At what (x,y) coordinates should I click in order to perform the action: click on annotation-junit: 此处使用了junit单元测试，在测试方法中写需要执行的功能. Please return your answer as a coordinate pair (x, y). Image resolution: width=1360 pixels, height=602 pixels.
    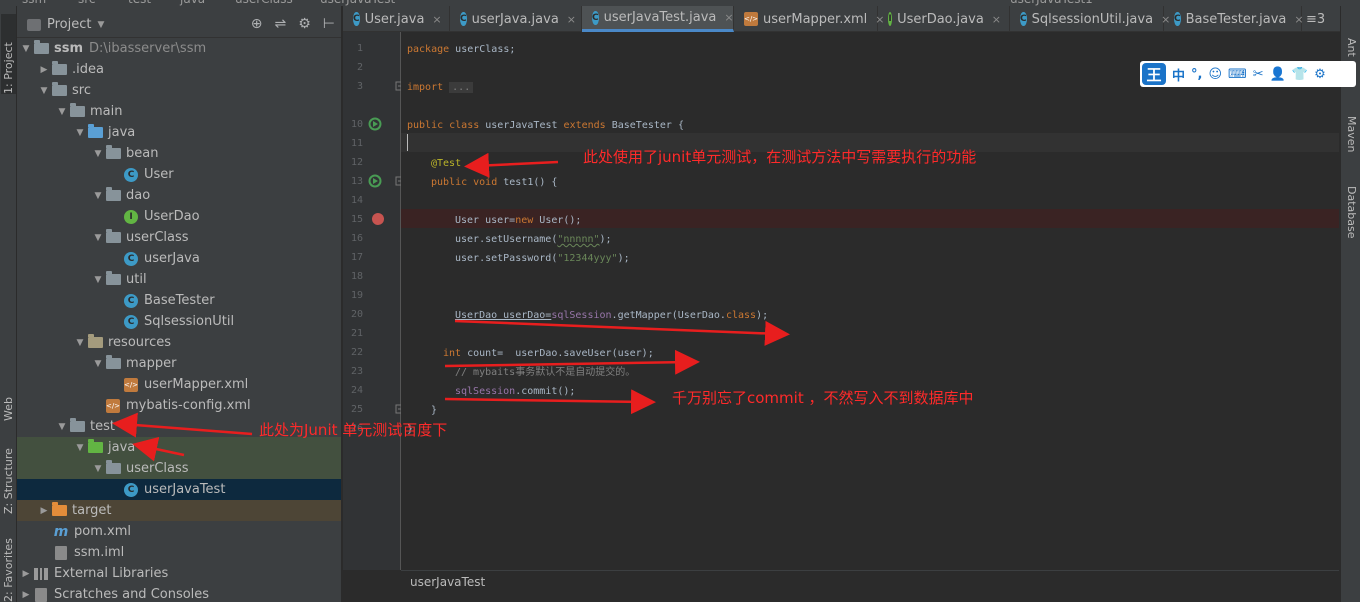
    Looking at the image, I should click on (780, 157).